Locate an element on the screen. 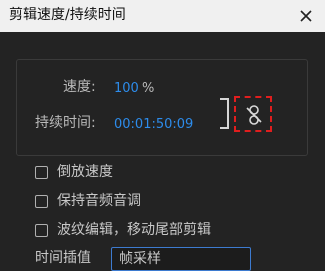 The height and width of the screenshot is (271, 325). link-toggle-button is located at coordinates (253, 114).